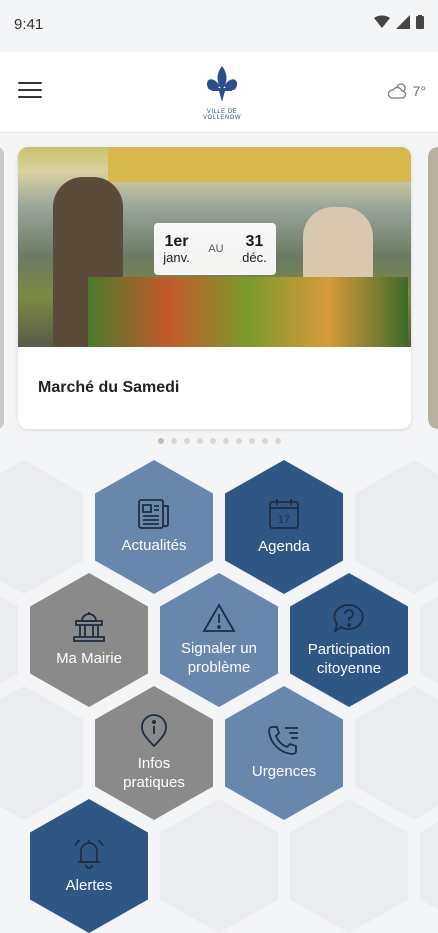 The width and height of the screenshot is (438, 933). I want to click on info-pin-icon, so click(154, 730).